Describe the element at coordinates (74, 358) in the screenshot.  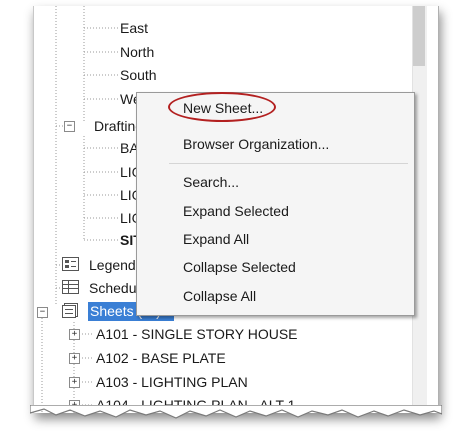
I see `expand-sheet-a102-icon: +` at that location.